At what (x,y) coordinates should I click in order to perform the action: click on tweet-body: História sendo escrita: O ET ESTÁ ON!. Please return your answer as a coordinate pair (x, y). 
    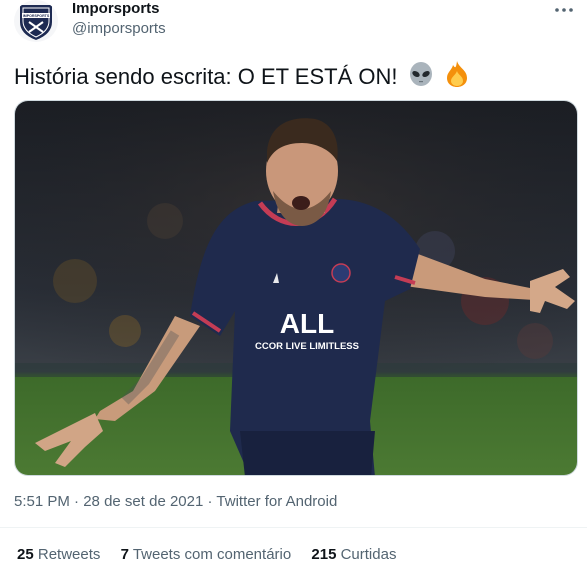
    Looking at the image, I should click on (206, 76).